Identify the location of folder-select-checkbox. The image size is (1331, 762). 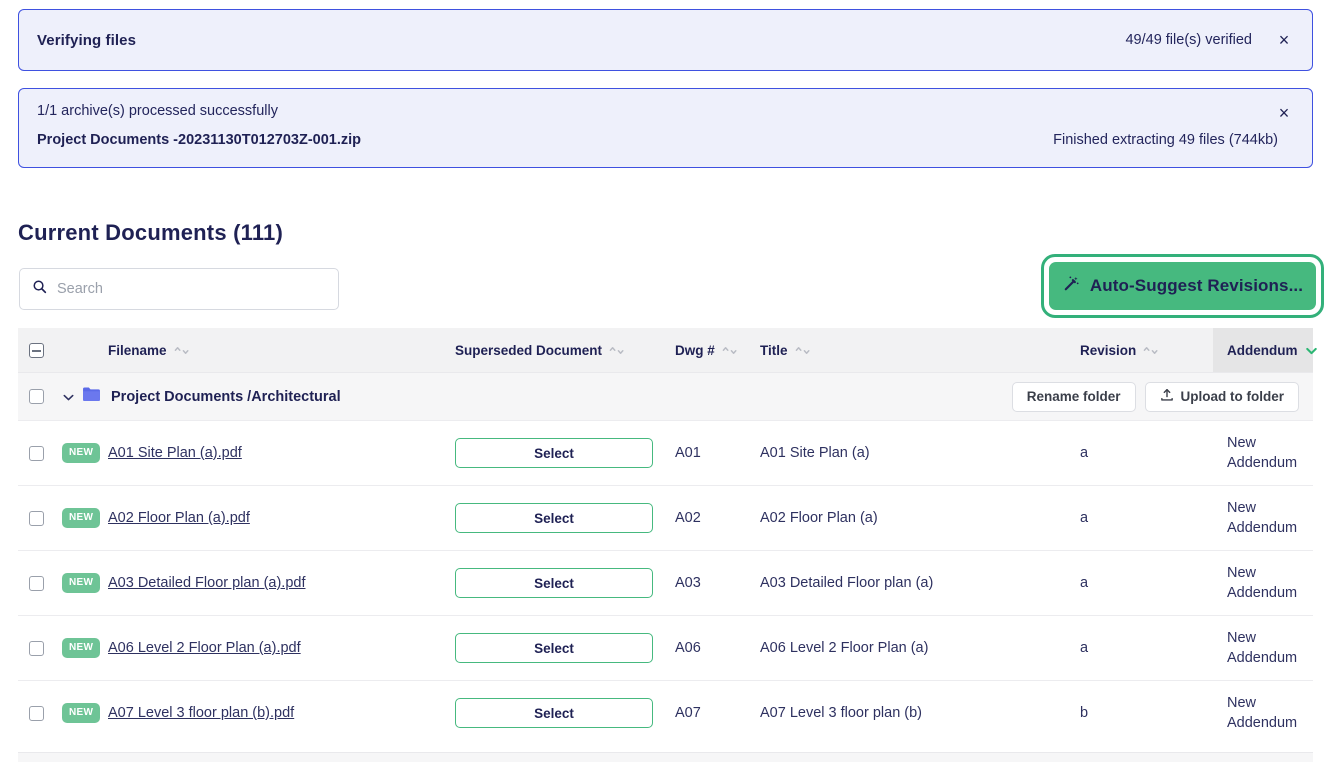
(36, 396).